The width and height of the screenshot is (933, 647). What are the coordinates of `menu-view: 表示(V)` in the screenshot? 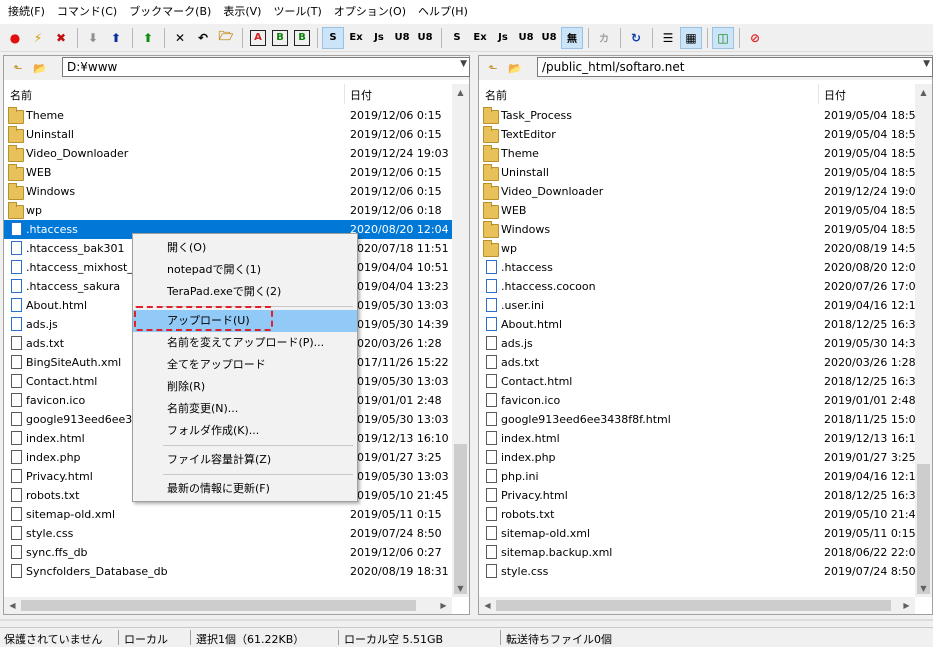 It's located at (242, 12).